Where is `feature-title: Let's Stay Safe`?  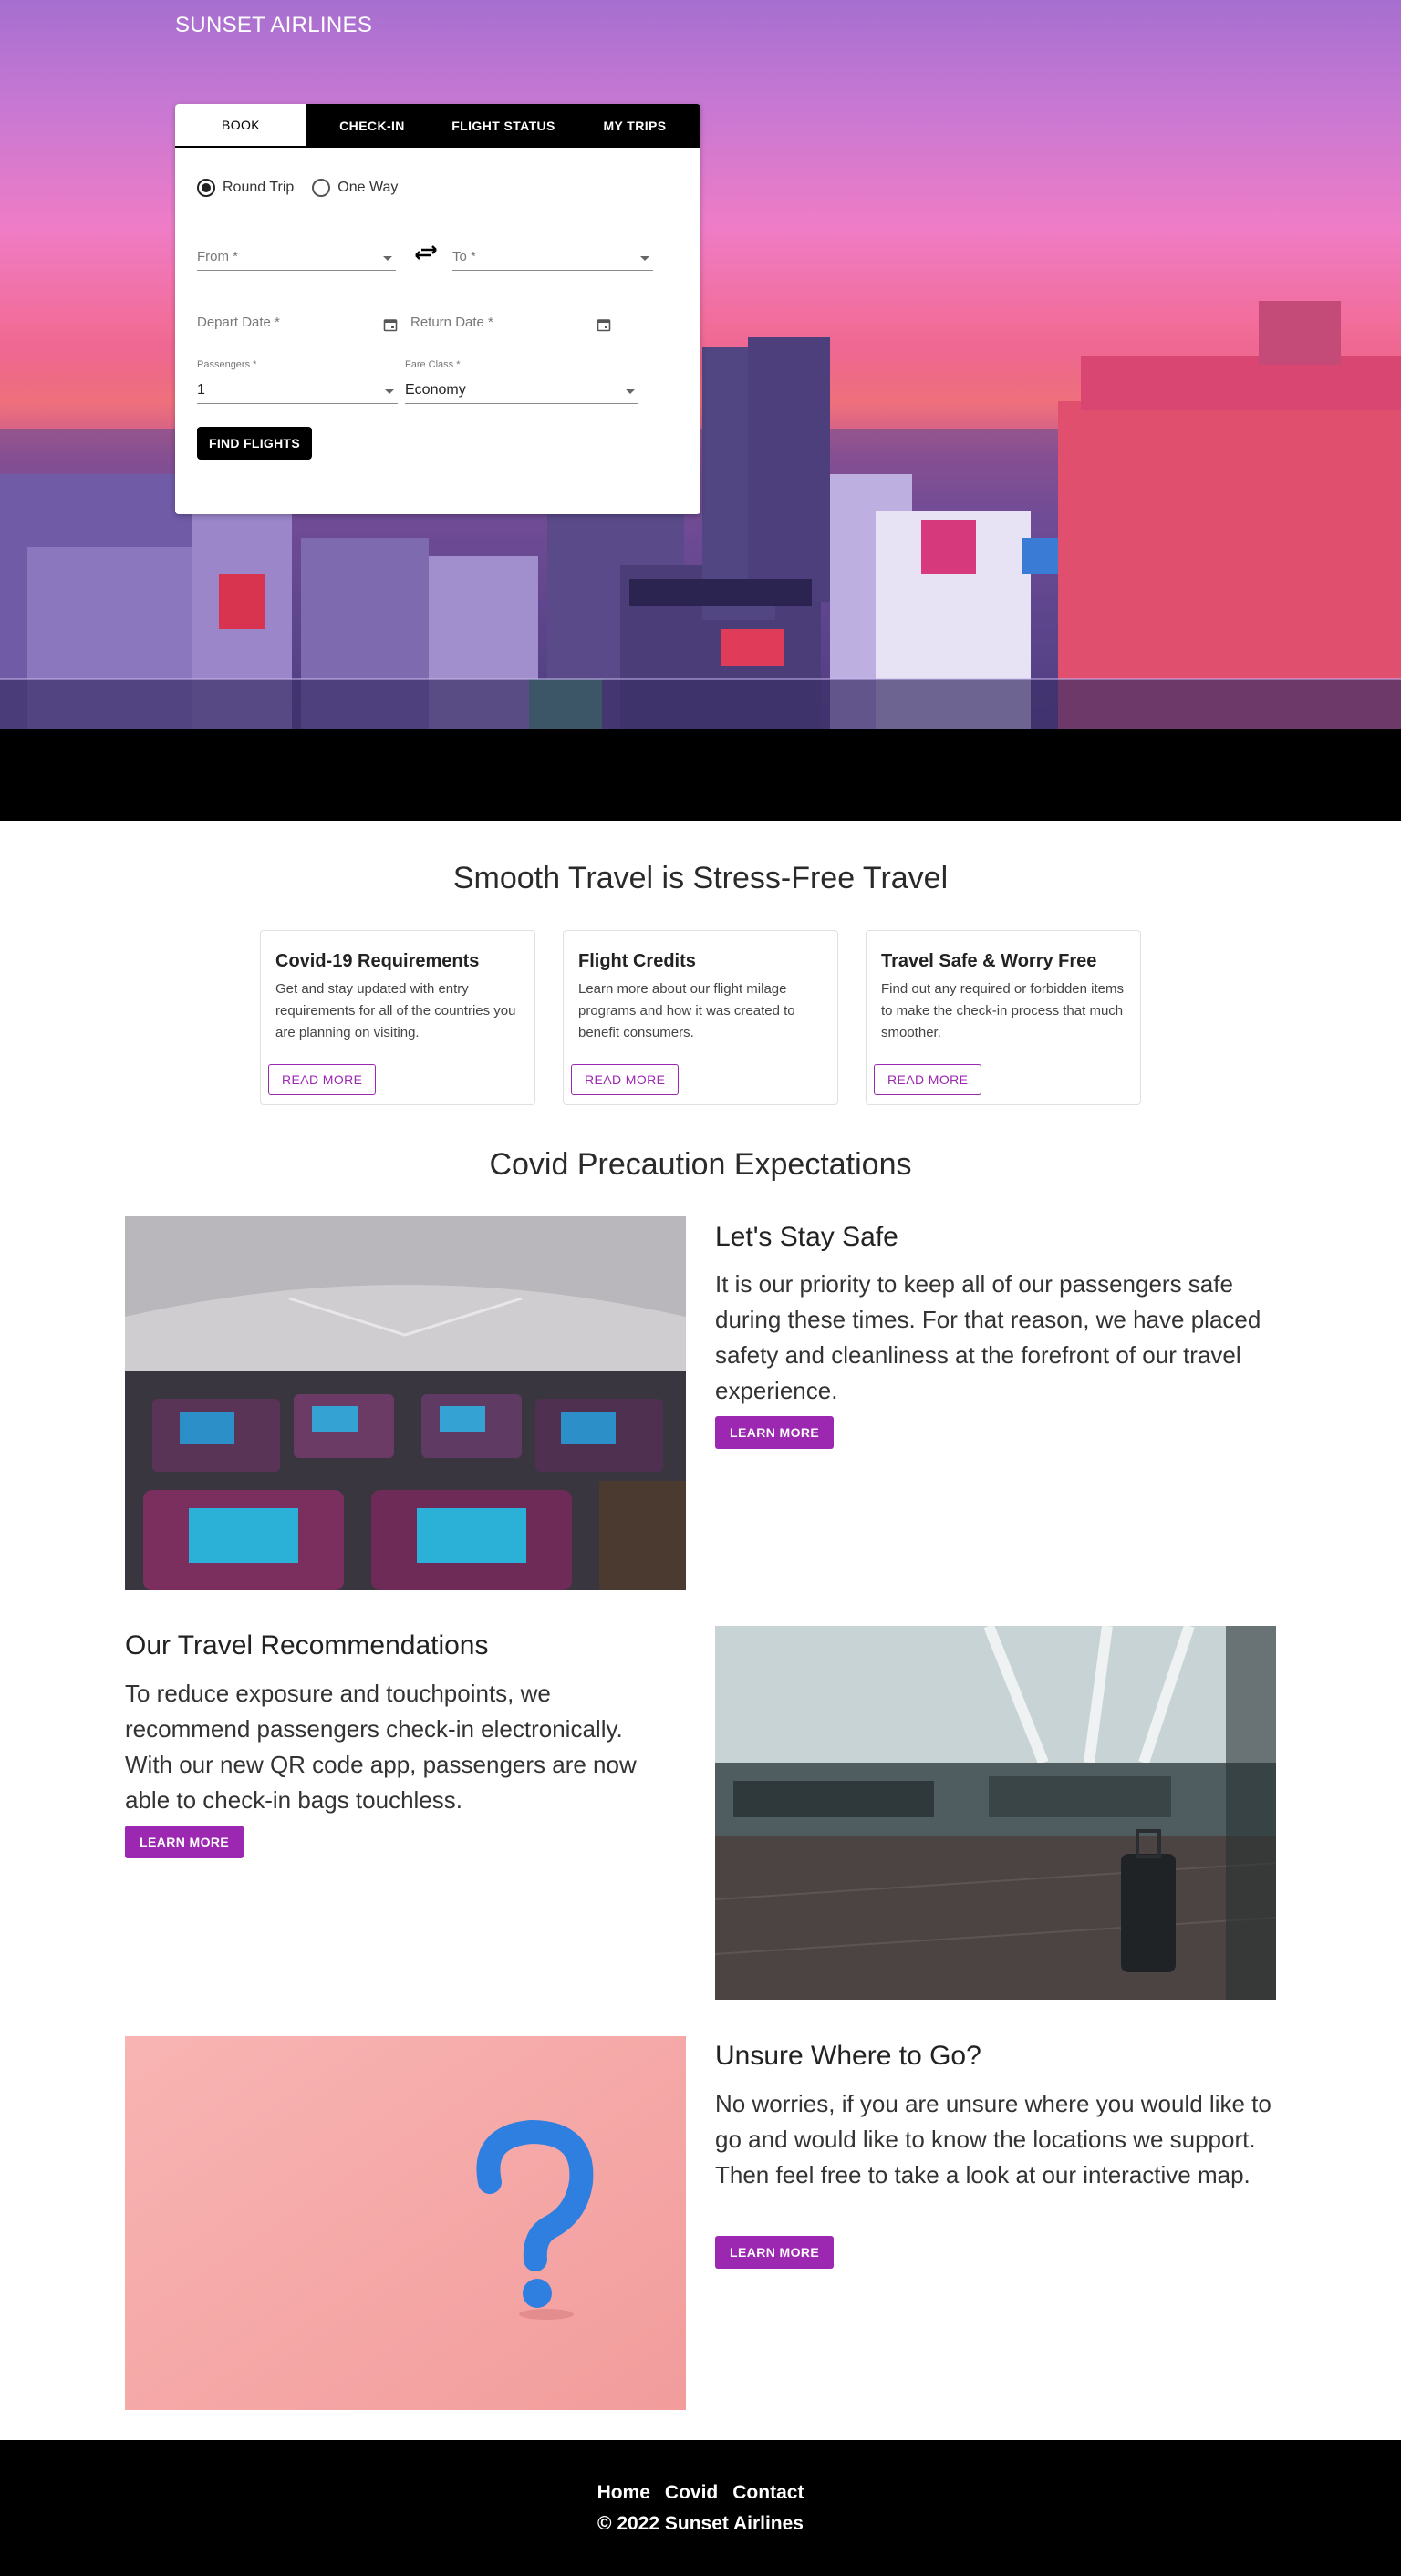 feature-title: Let's Stay Safe is located at coordinates (807, 1237).